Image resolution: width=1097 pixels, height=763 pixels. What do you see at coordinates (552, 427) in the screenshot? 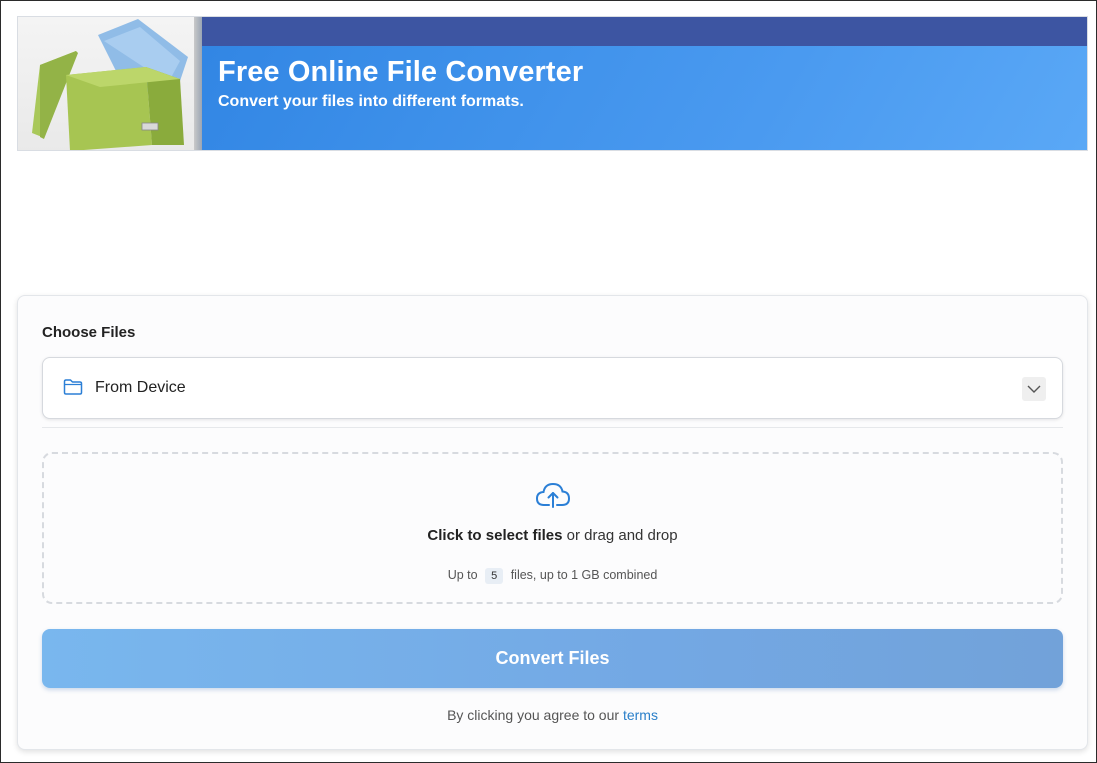
I see `divider` at bounding box center [552, 427].